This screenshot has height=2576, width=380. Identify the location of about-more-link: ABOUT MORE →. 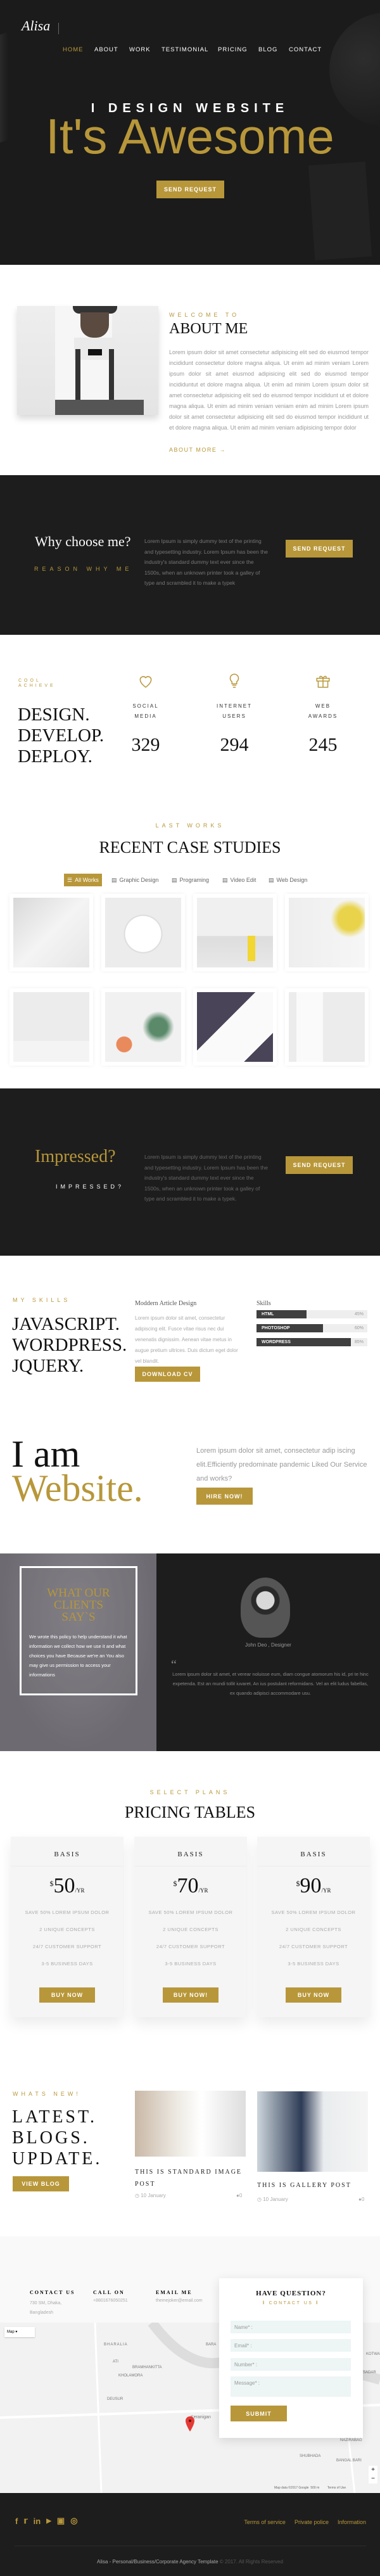
(197, 450).